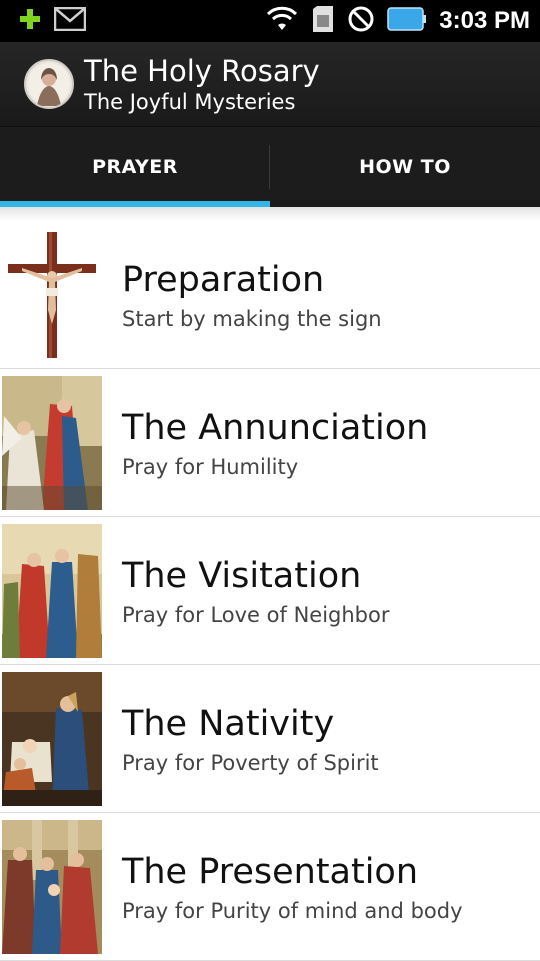  What do you see at coordinates (52, 590) in the screenshot?
I see `visitation-painting-icon` at bounding box center [52, 590].